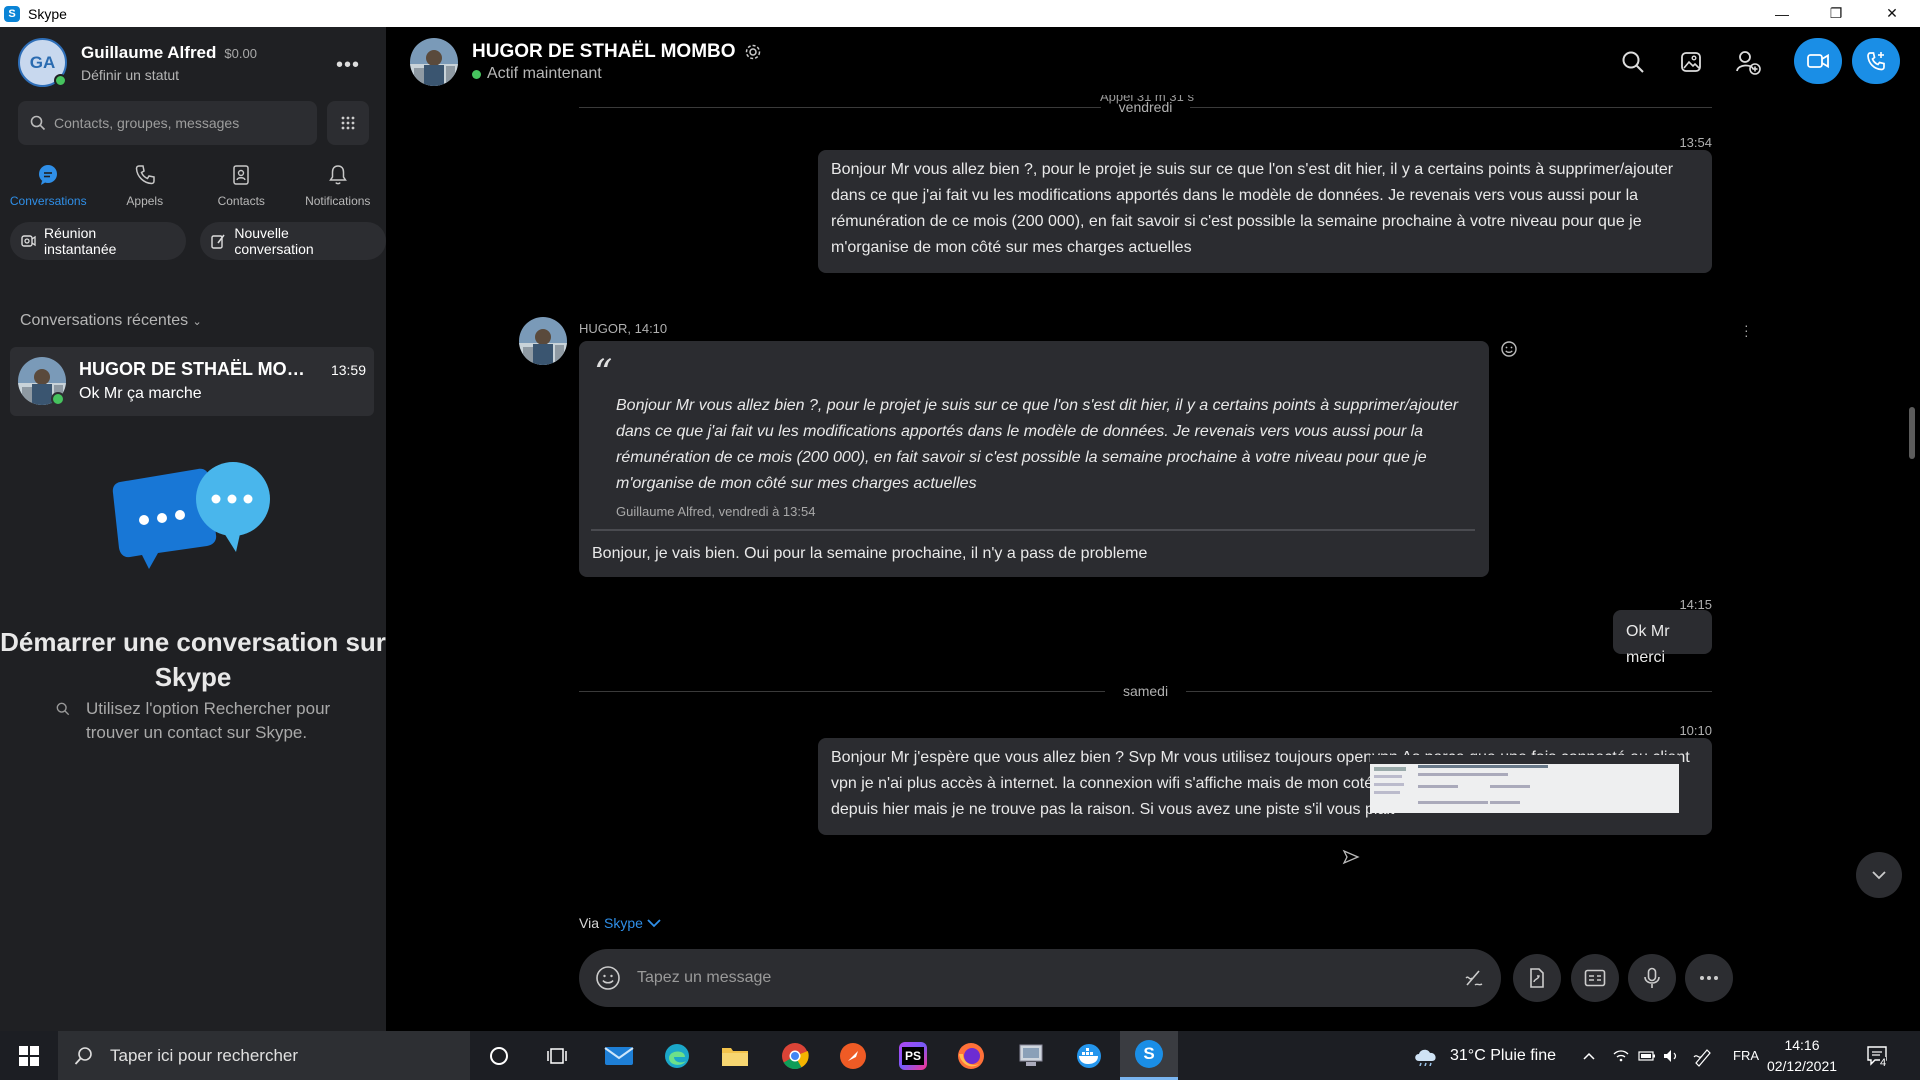 This screenshot has height=1080, width=1920. I want to click on text-format-button, so click(1474, 978).